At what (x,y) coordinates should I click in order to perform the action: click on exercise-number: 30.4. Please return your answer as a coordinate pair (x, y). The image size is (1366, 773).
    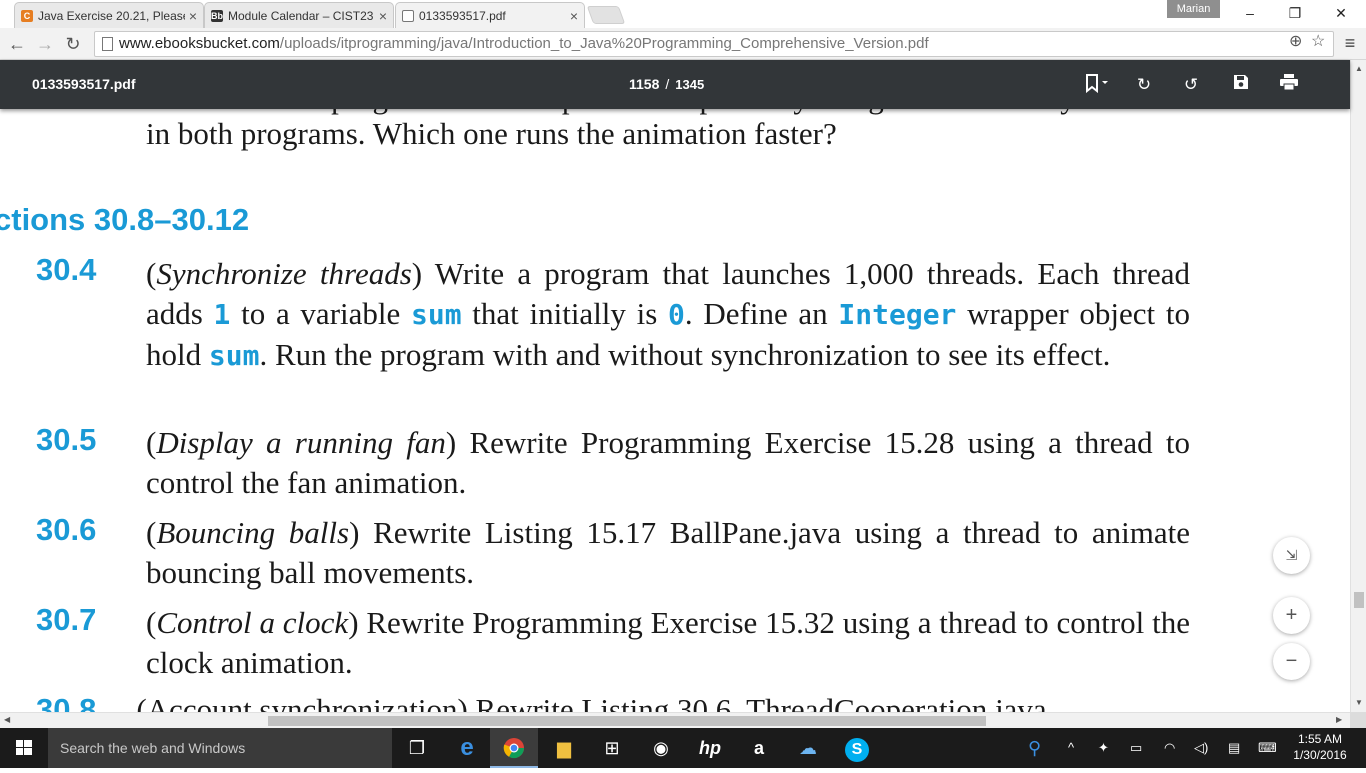
    Looking at the image, I should click on (66, 269).